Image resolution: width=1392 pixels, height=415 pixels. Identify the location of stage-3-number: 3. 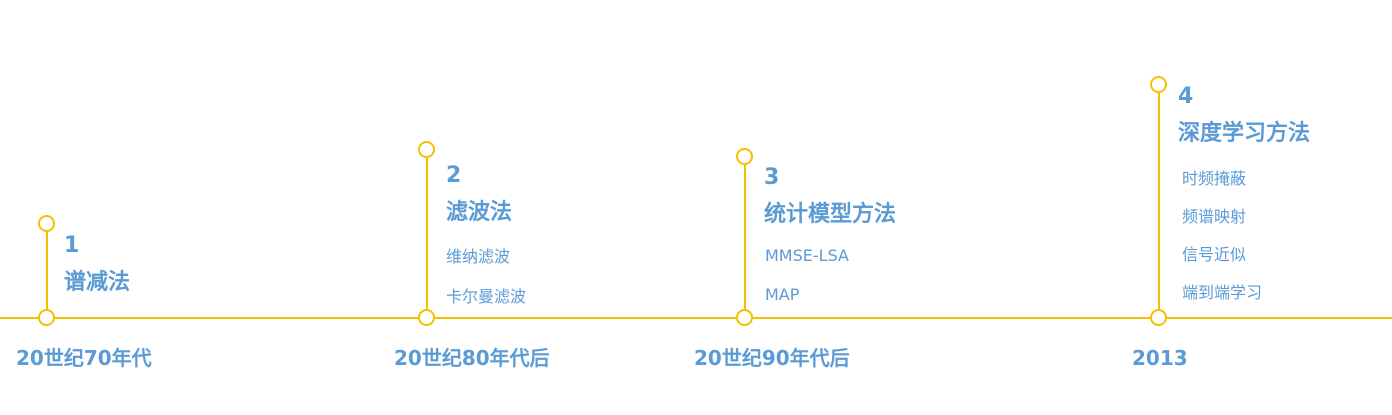
(772, 177).